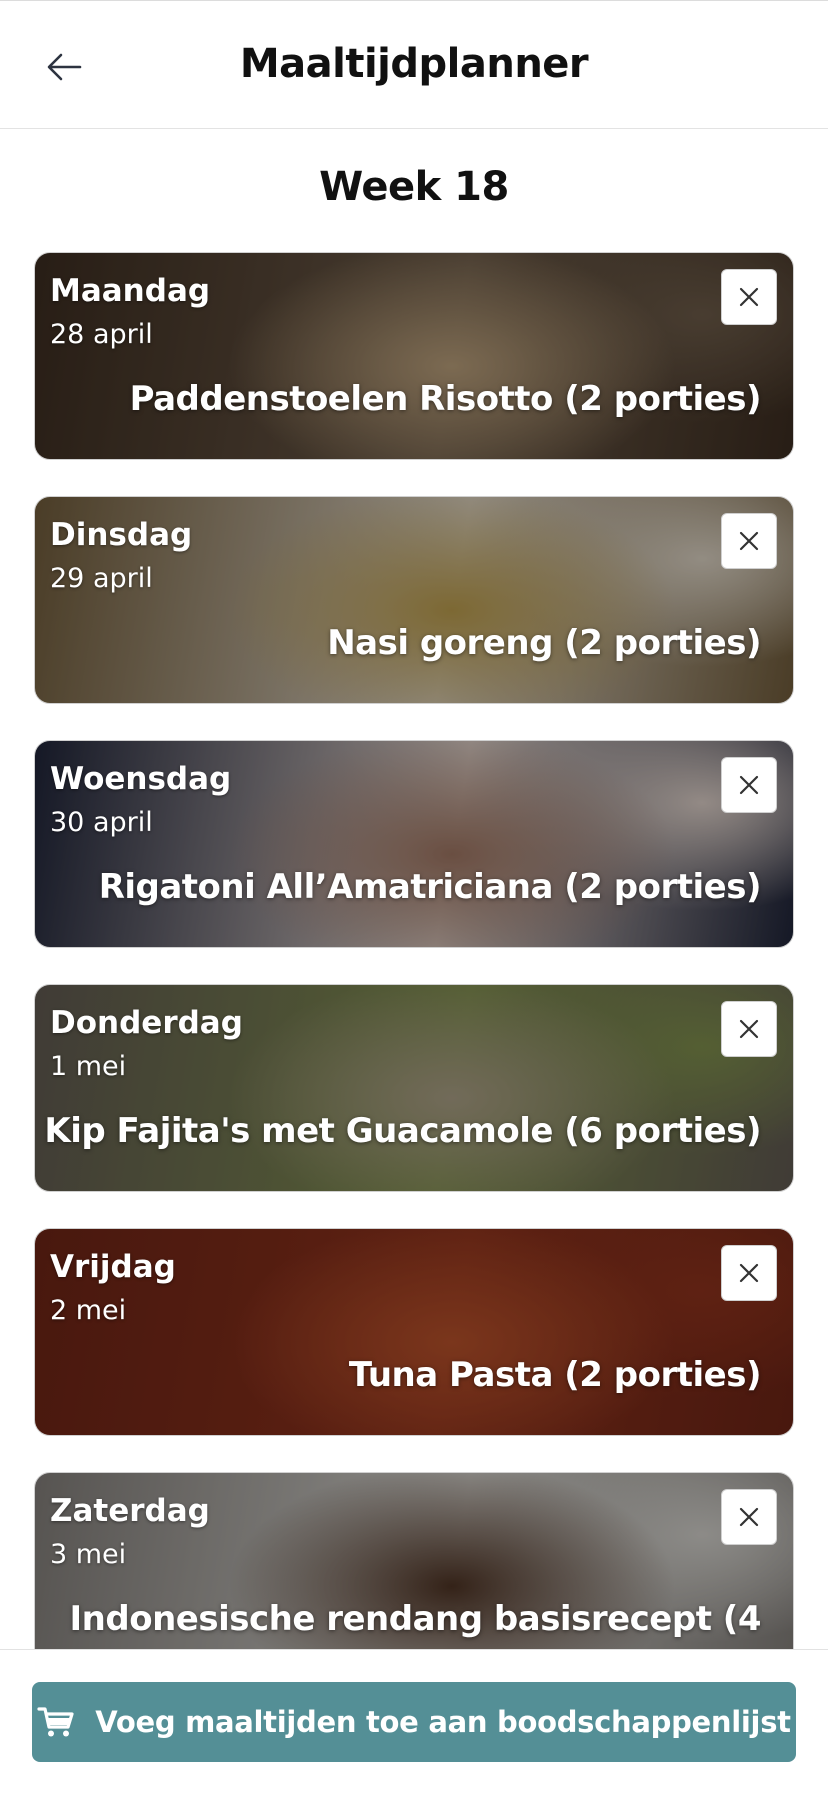 The height and width of the screenshot is (1794, 828). What do you see at coordinates (88, 1310) in the screenshot?
I see `day-date: 2 mei` at bounding box center [88, 1310].